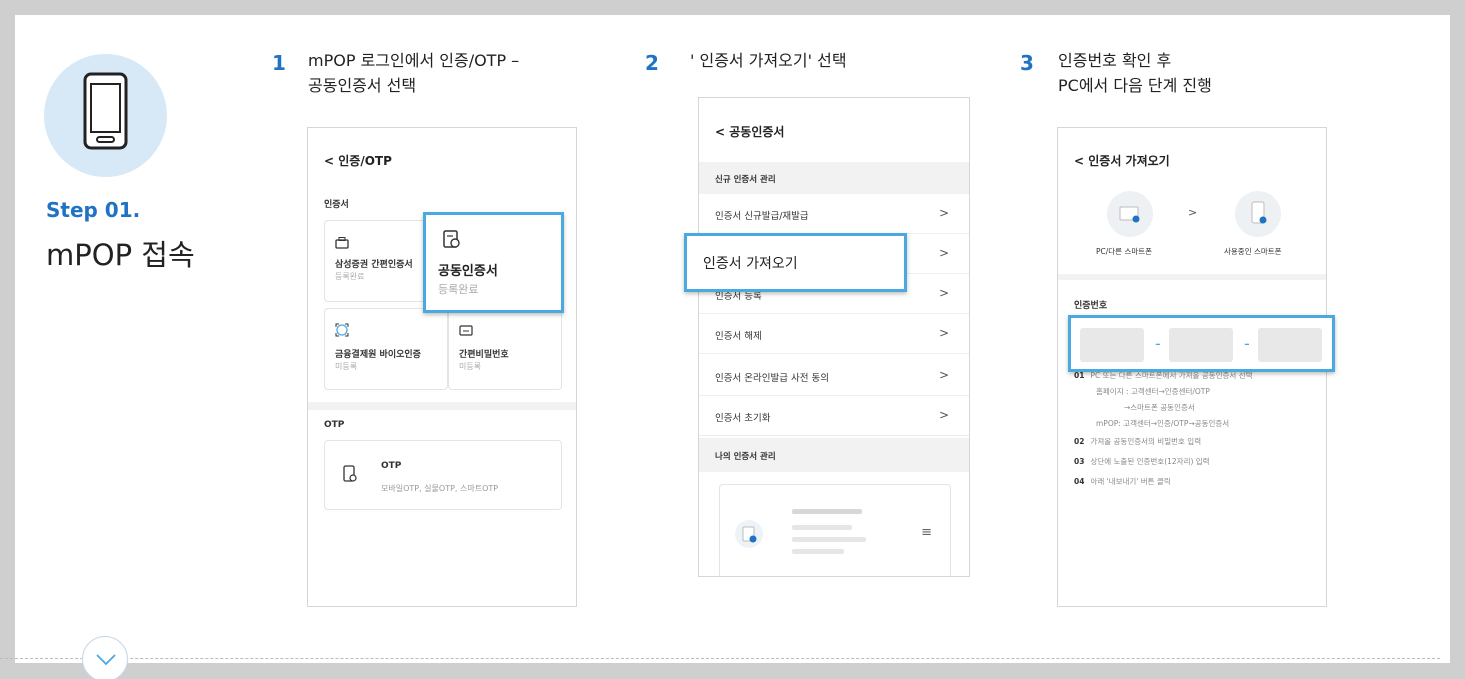  What do you see at coordinates (391, 466) in the screenshot?
I see `card-title: OTP` at bounding box center [391, 466].